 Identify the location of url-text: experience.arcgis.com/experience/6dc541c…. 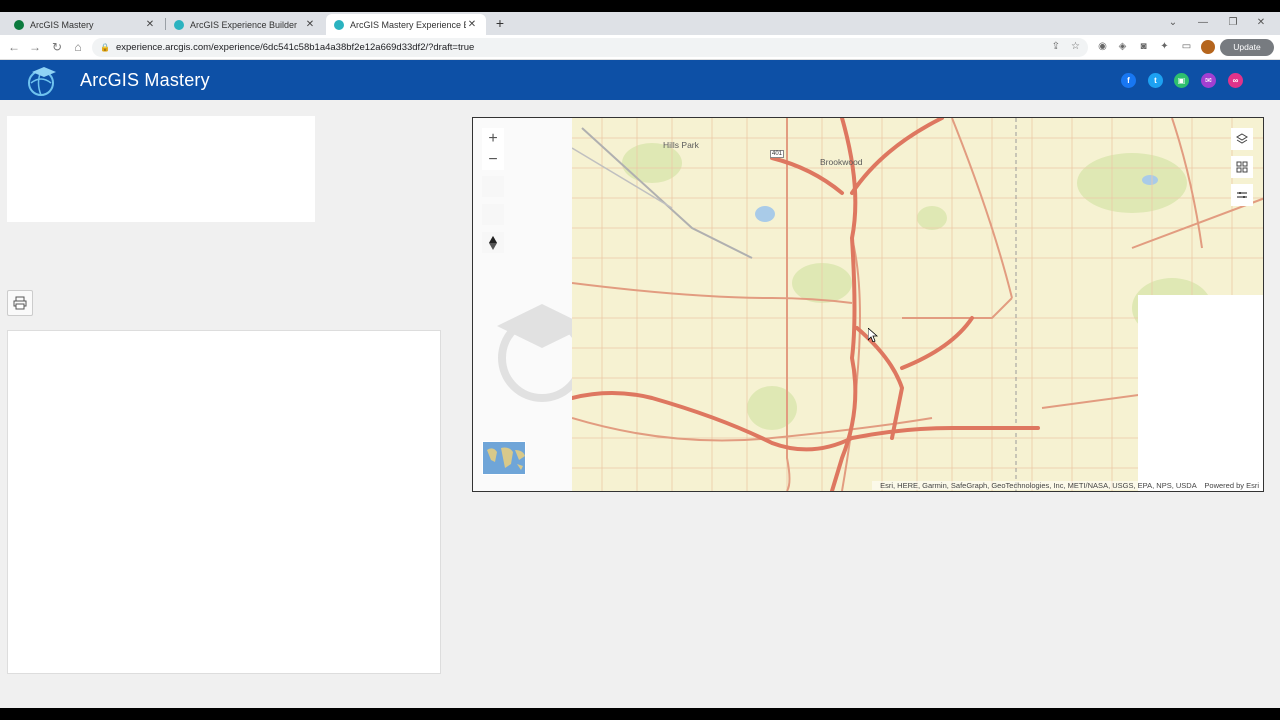
(295, 47).